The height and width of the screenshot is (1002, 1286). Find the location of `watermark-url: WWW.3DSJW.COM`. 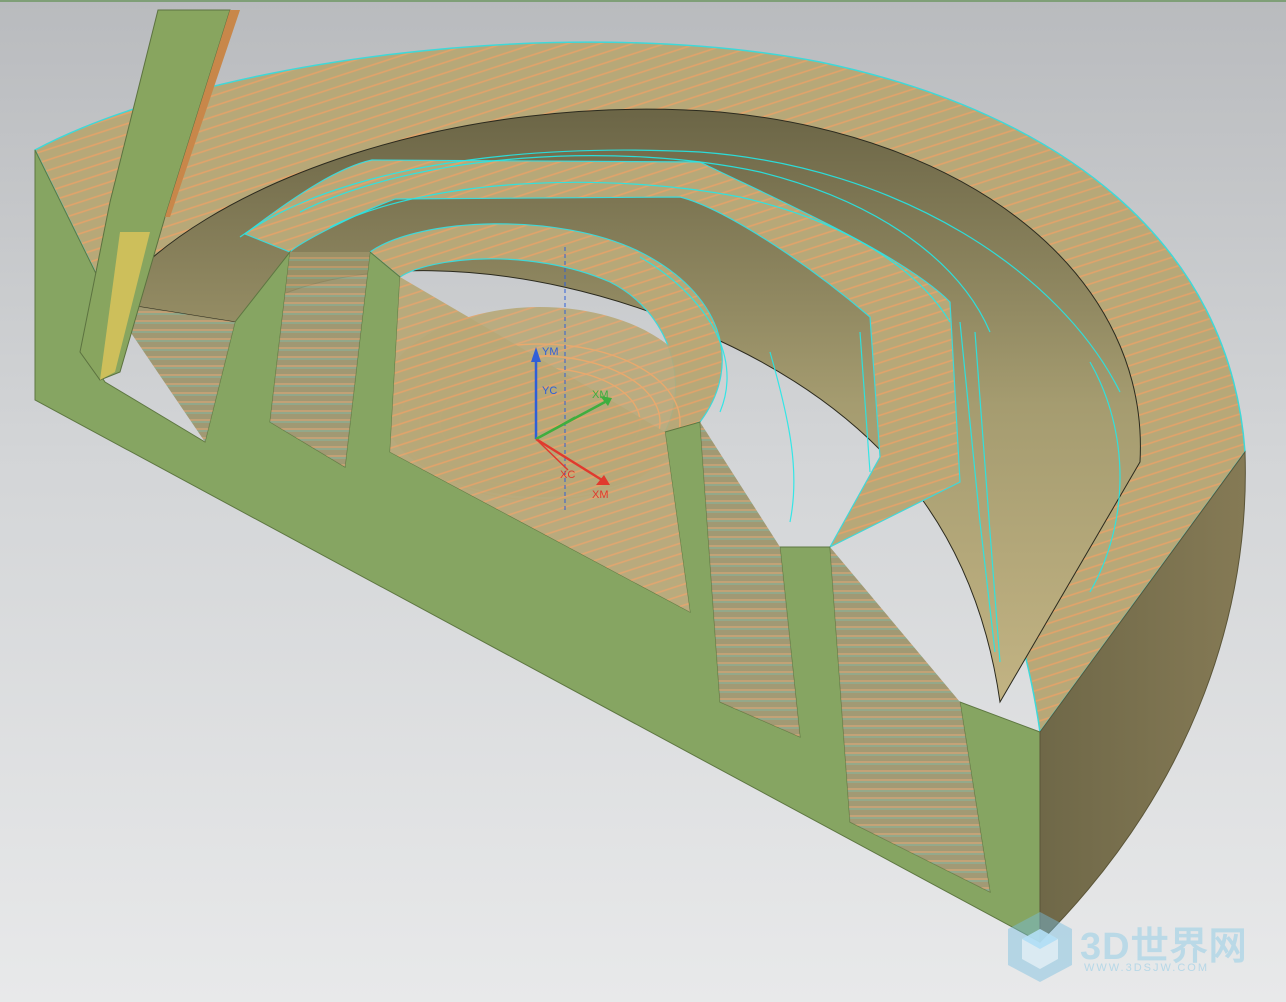

watermark-url: WWW.3DSJW.COM is located at coordinates (1146, 968).